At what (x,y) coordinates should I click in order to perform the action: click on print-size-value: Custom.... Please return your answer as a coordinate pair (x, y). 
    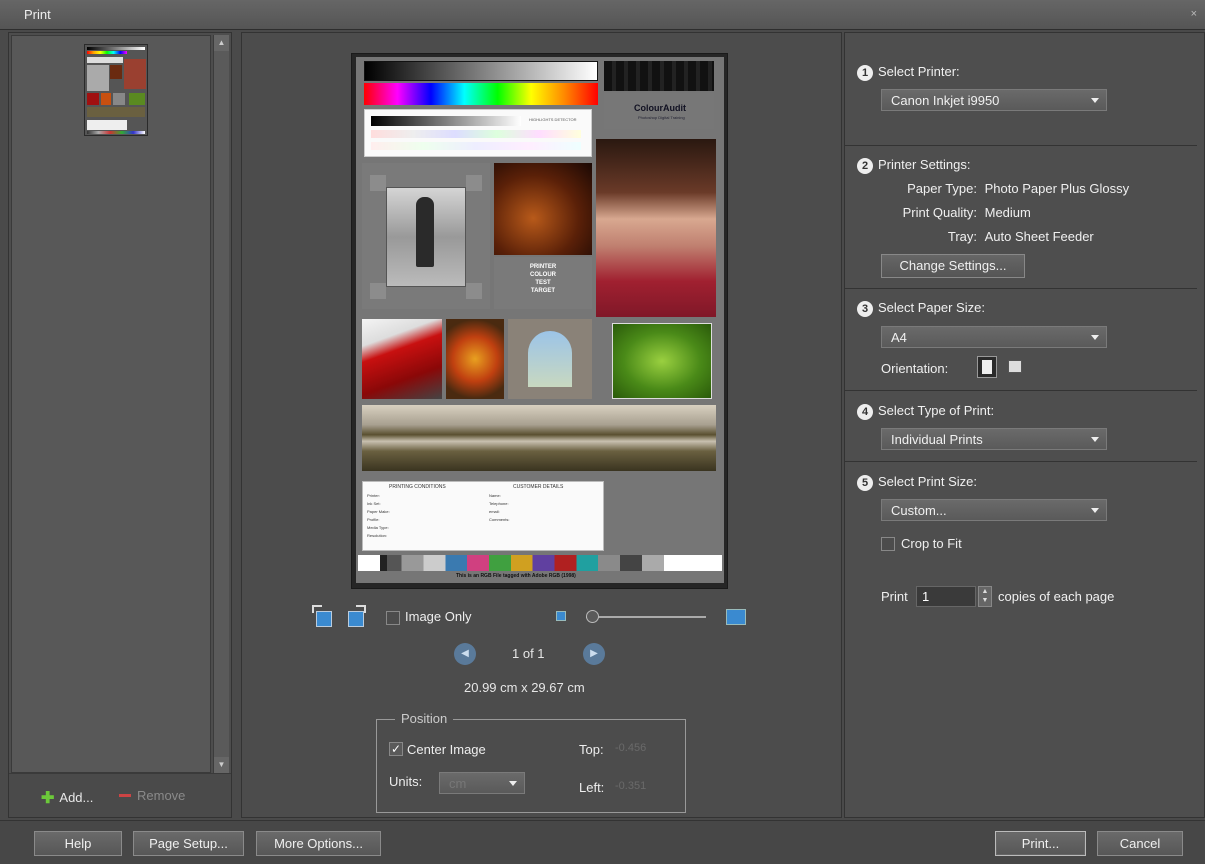
    Looking at the image, I should click on (919, 510).